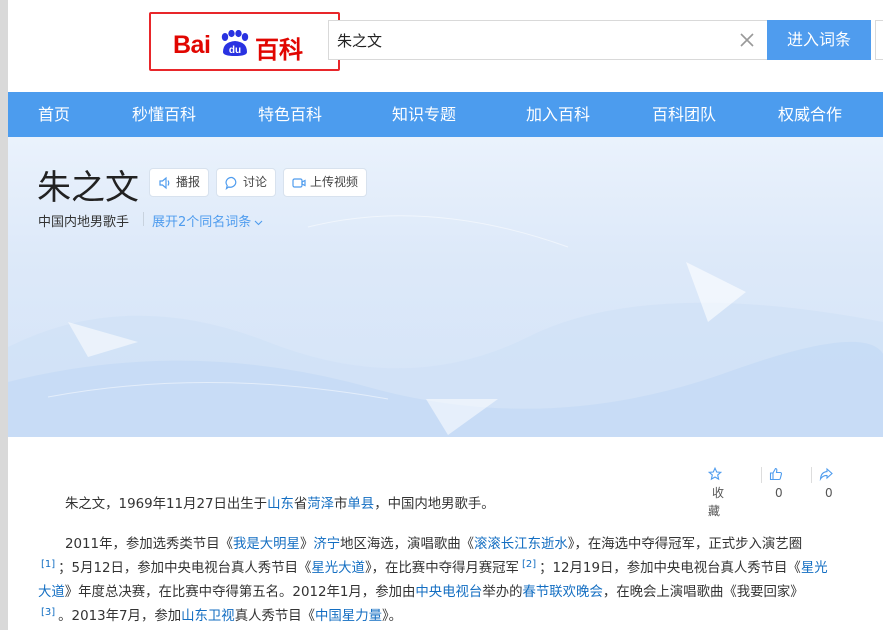 The width and height of the screenshot is (883, 630). What do you see at coordinates (149, 544) in the screenshot?
I see `text: 2011年，参加选秀类节目《` at bounding box center [149, 544].